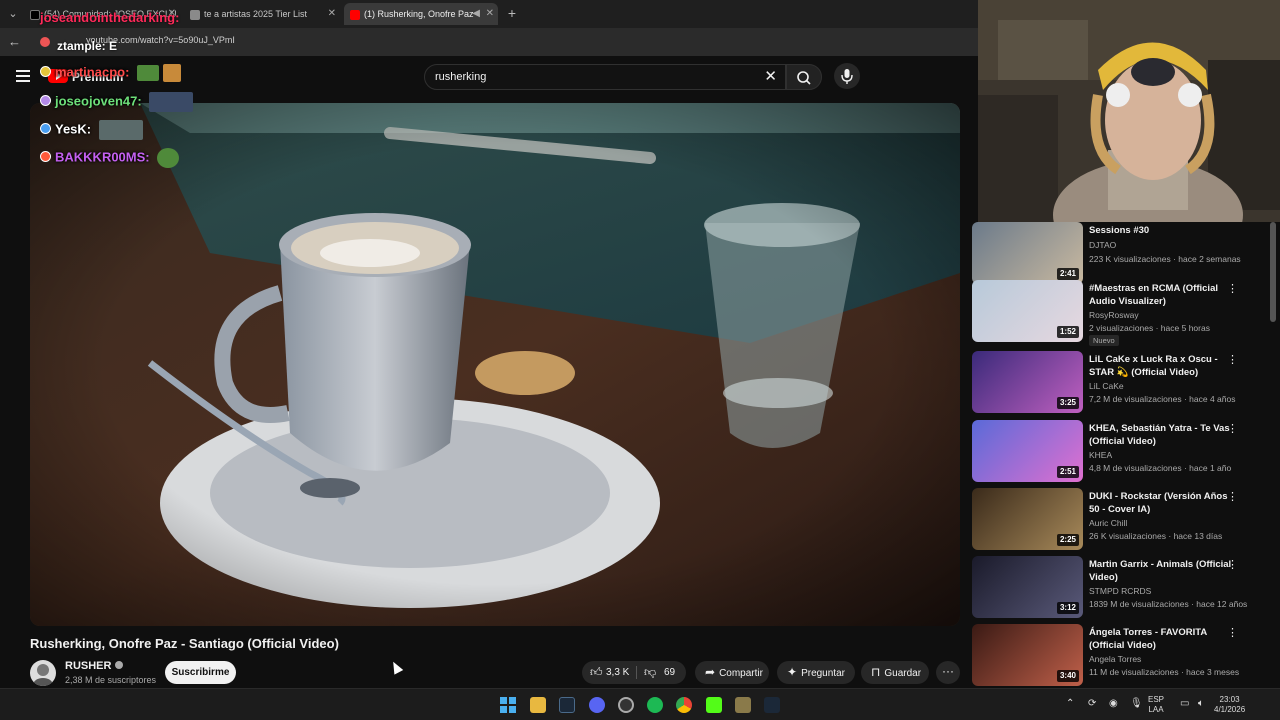 This screenshot has width=1280, height=720. What do you see at coordinates (605, 77) in the screenshot?
I see `search-input: rusherking ✕` at bounding box center [605, 77].